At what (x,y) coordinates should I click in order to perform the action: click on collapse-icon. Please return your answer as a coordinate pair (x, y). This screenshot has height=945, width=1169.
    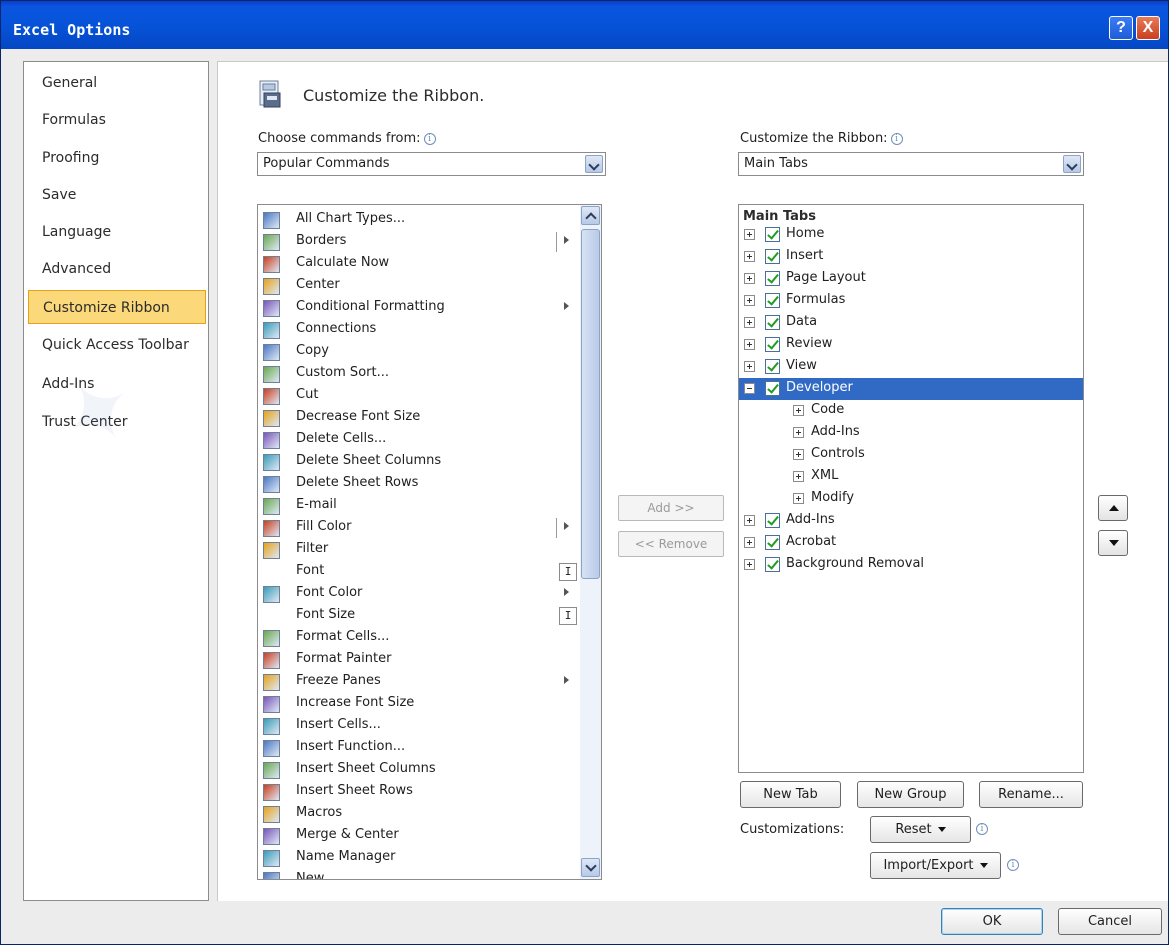
    Looking at the image, I should click on (749, 388).